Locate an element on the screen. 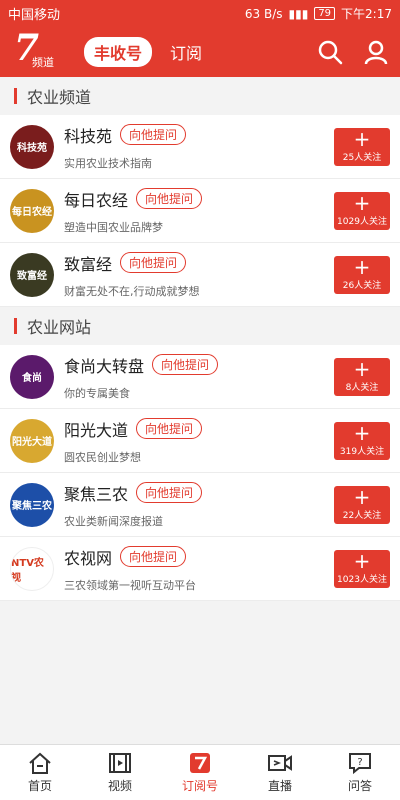  follow-count: 22人关注 is located at coordinates (362, 516).